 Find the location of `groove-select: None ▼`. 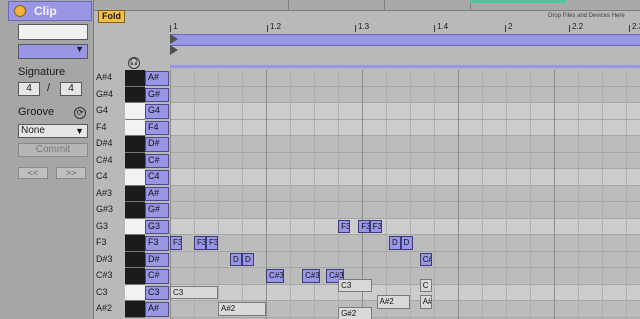

groove-select: None ▼ is located at coordinates (53, 131).